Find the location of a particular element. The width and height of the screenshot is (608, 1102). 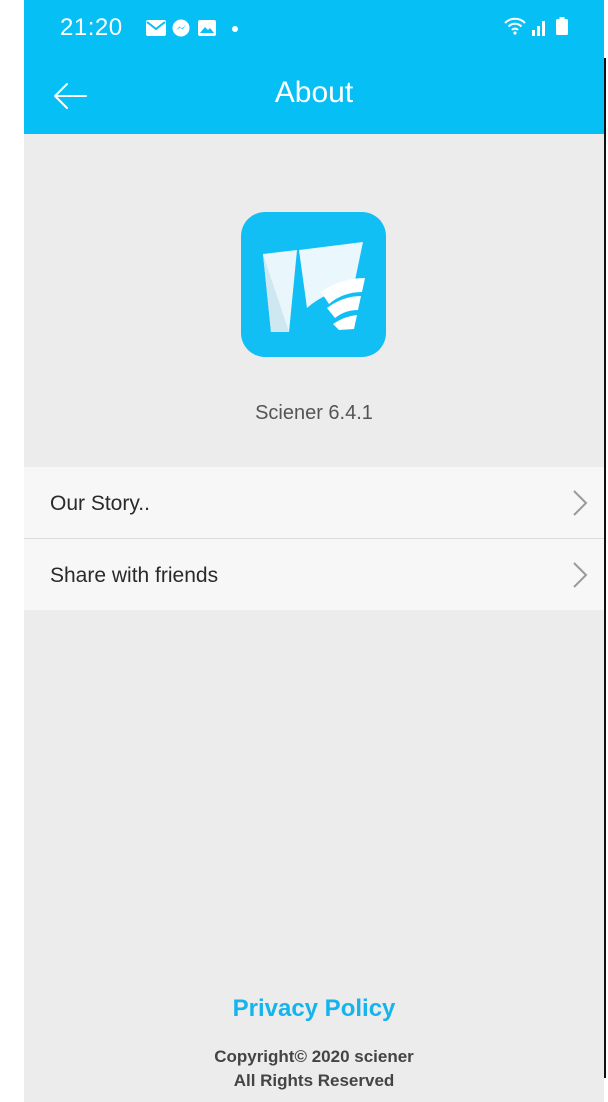

about-menu: Our Story.. Share with friends is located at coordinates (314, 538).